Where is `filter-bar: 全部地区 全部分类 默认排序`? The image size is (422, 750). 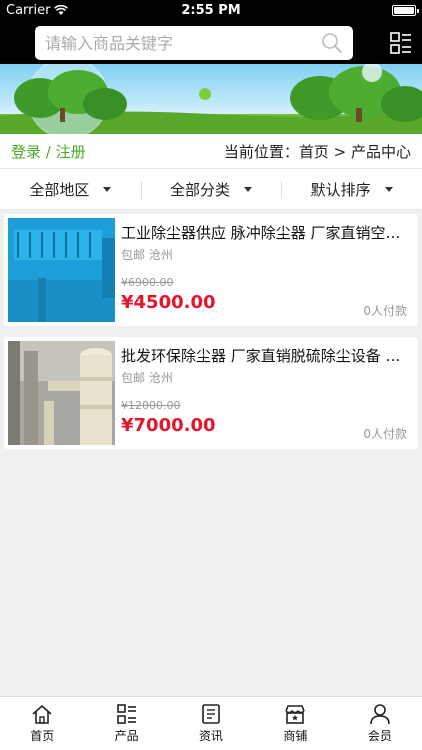
filter-bar: 全部地区 全部分类 默认排序 is located at coordinates (211, 189).